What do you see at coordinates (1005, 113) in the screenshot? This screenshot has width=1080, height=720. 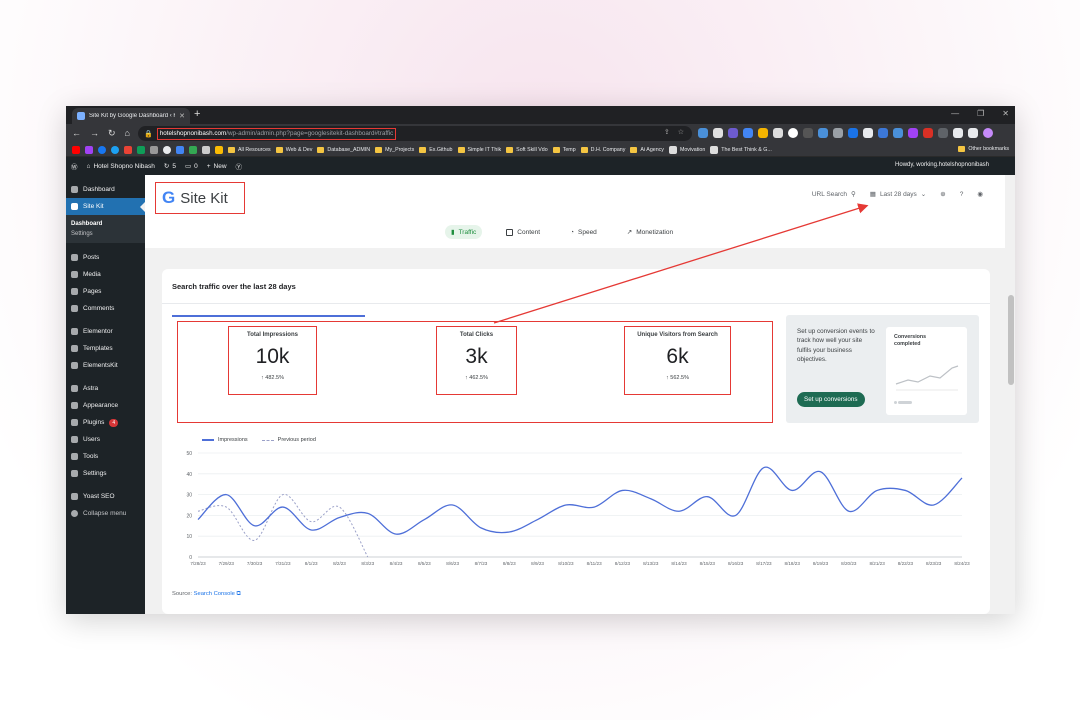 I see `close-window-icon: ✕` at bounding box center [1005, 113].